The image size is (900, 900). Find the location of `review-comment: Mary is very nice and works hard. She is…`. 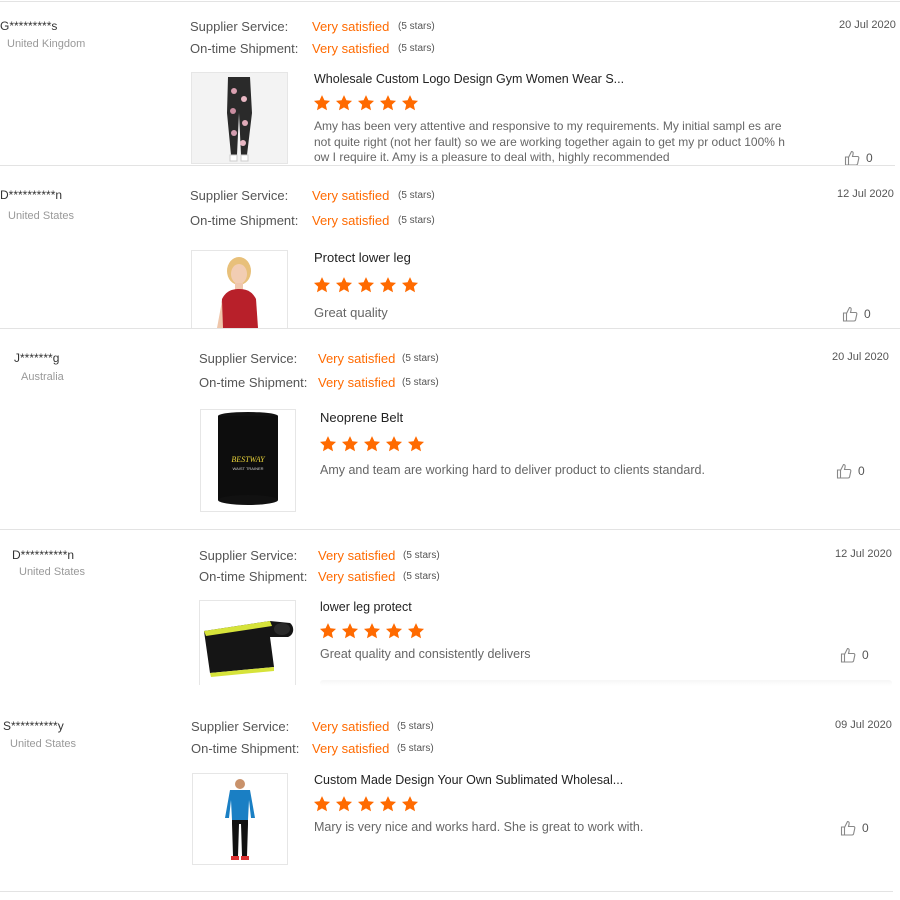

review-comment: Mary is very nice and works hard. She is… is located at coordinates (479, 827).